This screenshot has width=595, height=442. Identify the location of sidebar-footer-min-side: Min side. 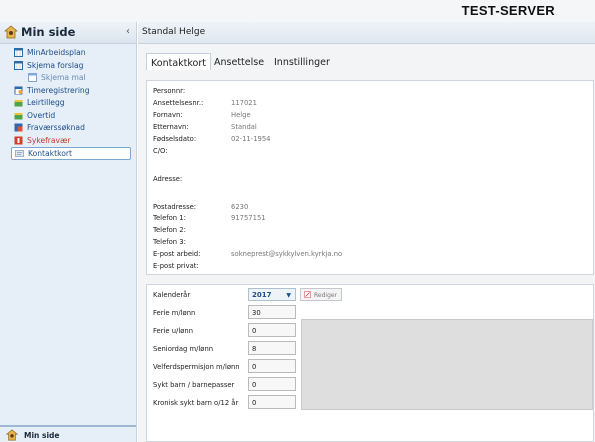
(68, 433).